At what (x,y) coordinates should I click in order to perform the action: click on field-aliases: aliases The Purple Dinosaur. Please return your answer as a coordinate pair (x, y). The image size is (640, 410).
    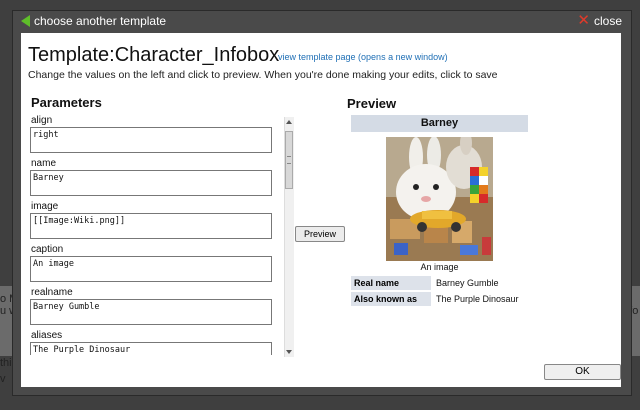
    Looking at the image, I should click on (156, 342).